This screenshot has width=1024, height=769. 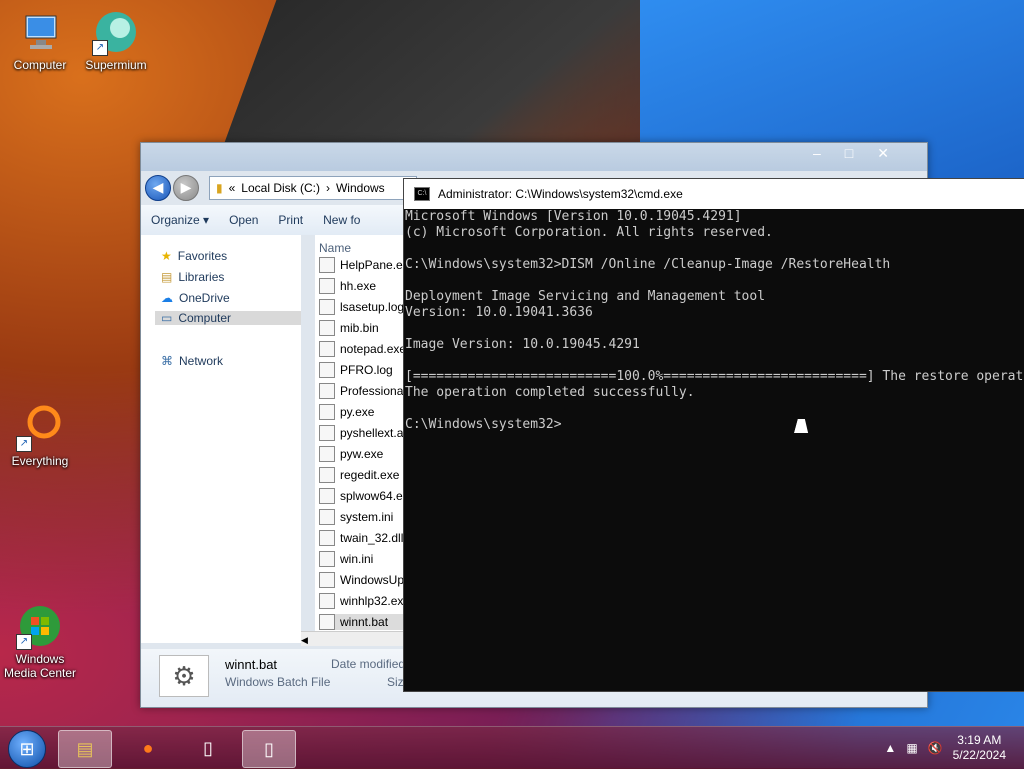 I want to click on clock: 3:19 AM 5/22/2024, so click(x=979, y=748).